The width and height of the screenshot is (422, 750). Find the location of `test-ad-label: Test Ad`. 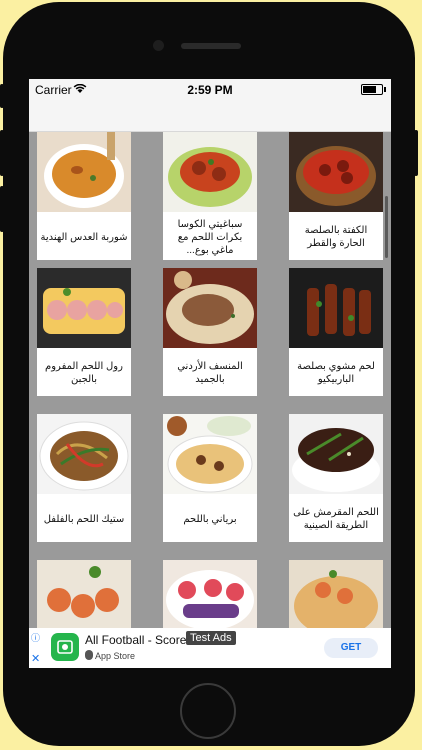

test-ad-label: Test Ad is located at coordinates (208, 638).